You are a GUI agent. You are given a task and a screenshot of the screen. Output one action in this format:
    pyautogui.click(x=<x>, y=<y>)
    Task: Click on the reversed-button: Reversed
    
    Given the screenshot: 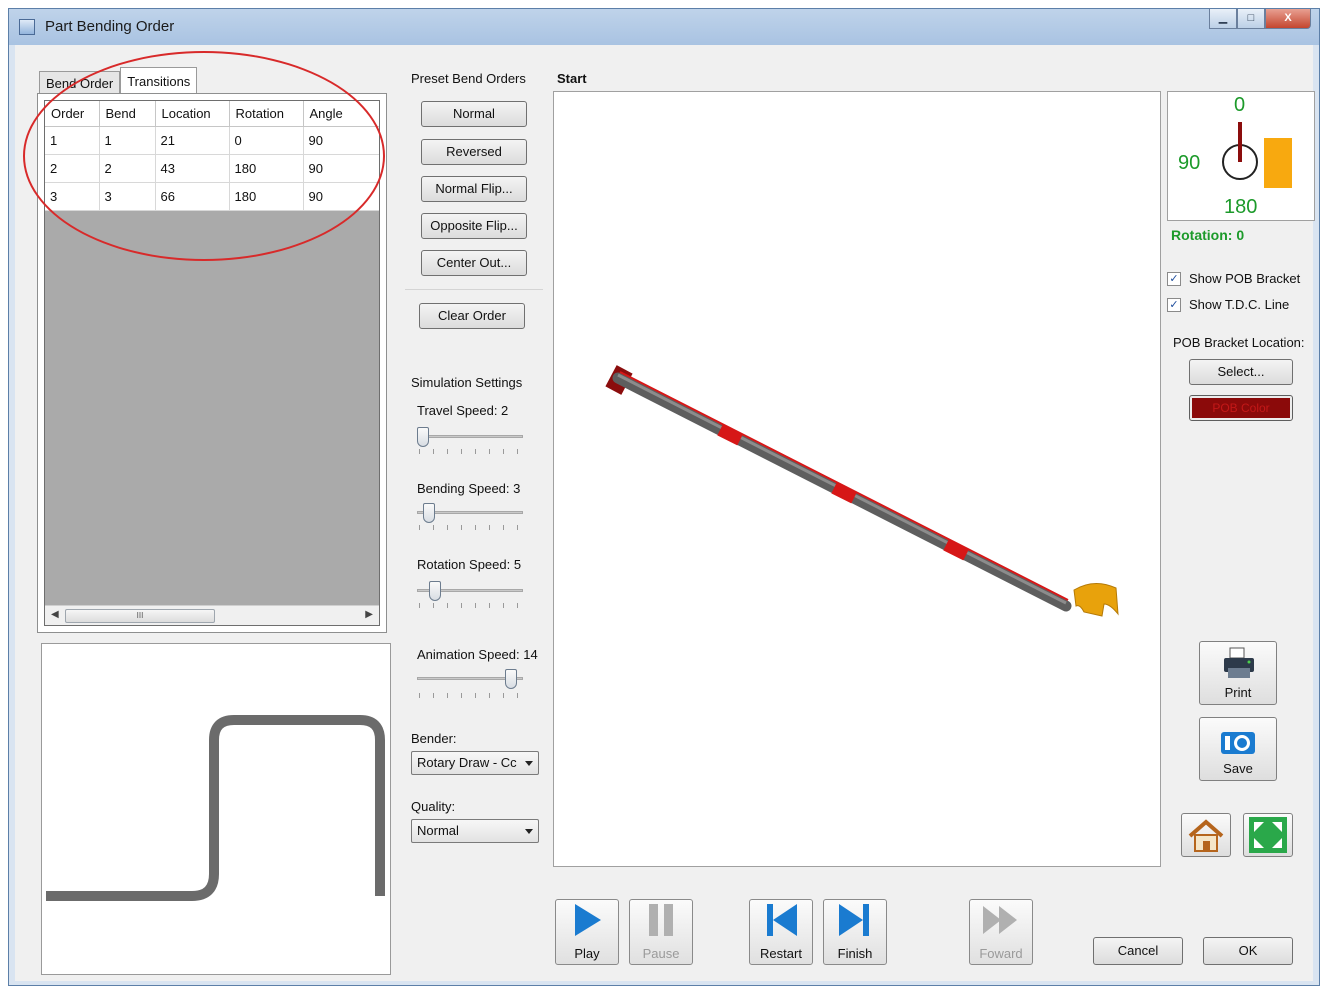 What is the action you would take?
    pyautogui.click(x=474, y=152)
    